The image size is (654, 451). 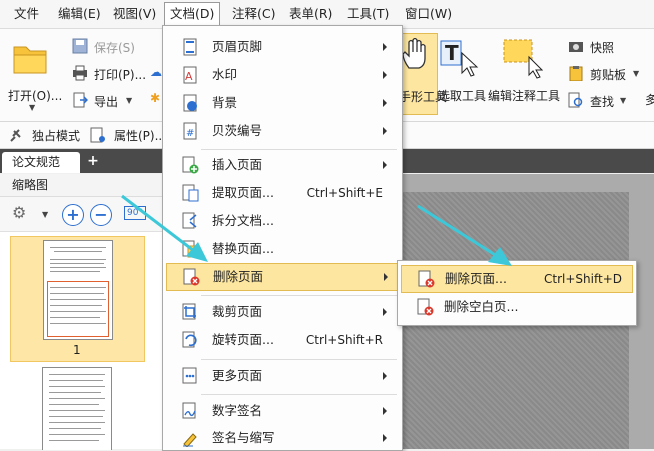 I want to click on watermark-icon: A, so click(x=190, y=75).